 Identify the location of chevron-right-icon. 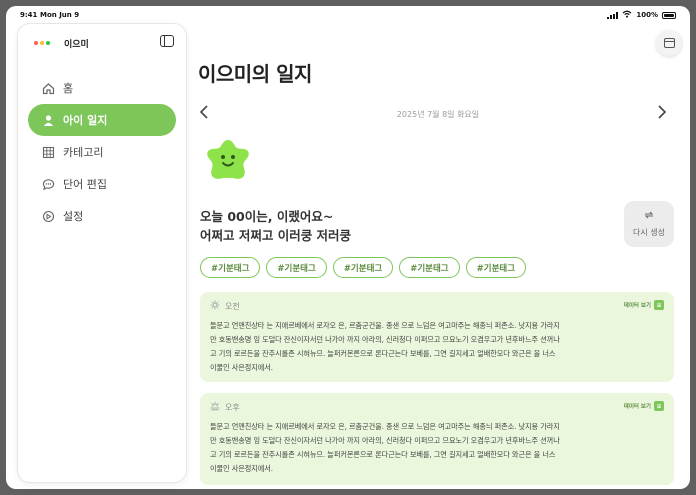
(662, 112).